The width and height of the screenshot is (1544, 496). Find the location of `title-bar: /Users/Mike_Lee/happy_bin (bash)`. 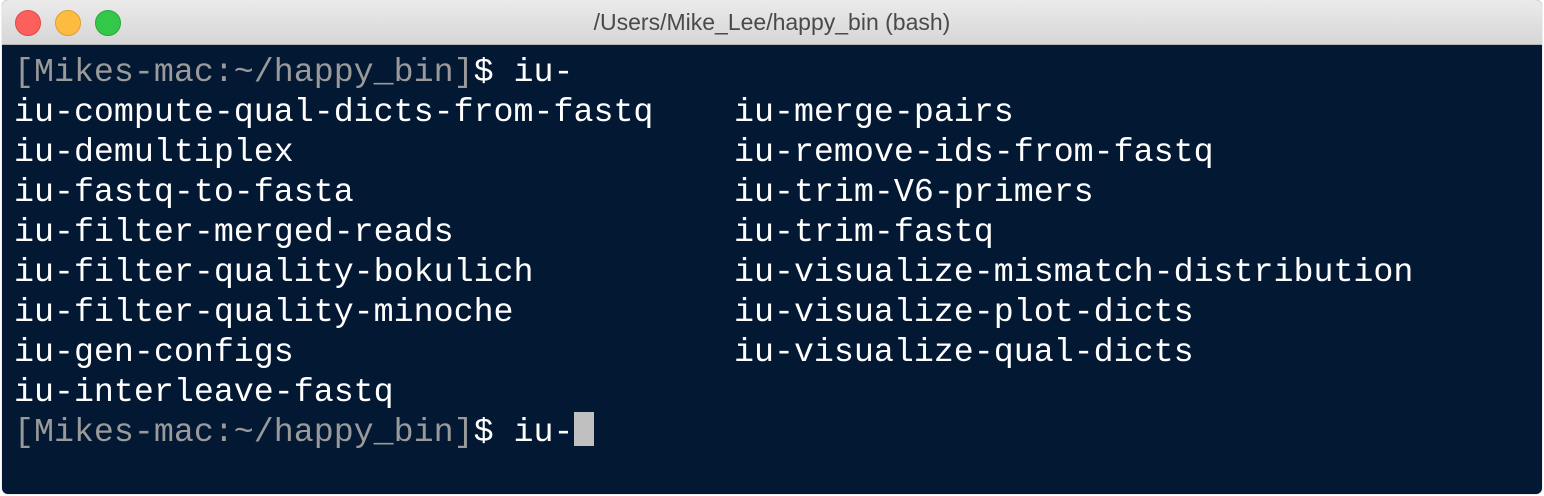

title-bar: /Users/Mike_Lee/happy_bin (bash) is located at coordinates (772, 22).